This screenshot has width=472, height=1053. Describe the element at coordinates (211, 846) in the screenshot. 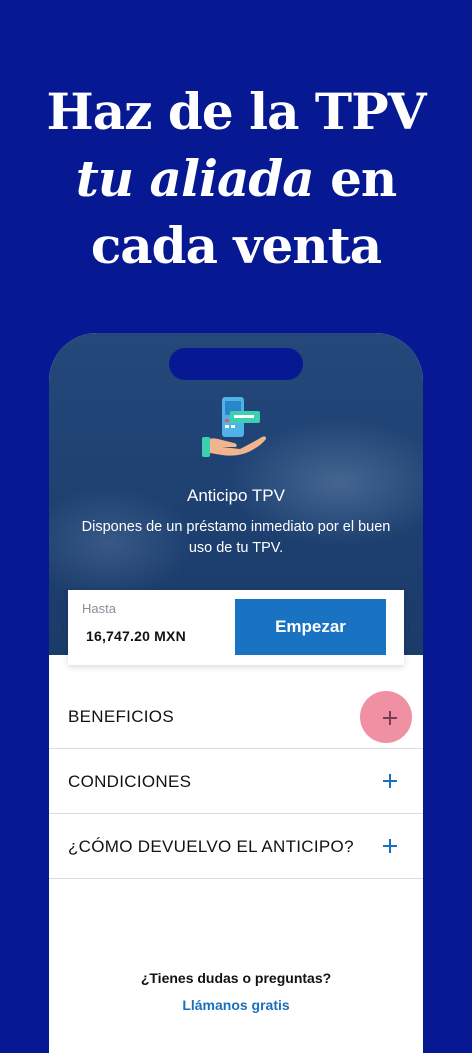

I see `accordion-label: ¿CÓMO DEVUELVO EL ANTICIPO?` at that location.